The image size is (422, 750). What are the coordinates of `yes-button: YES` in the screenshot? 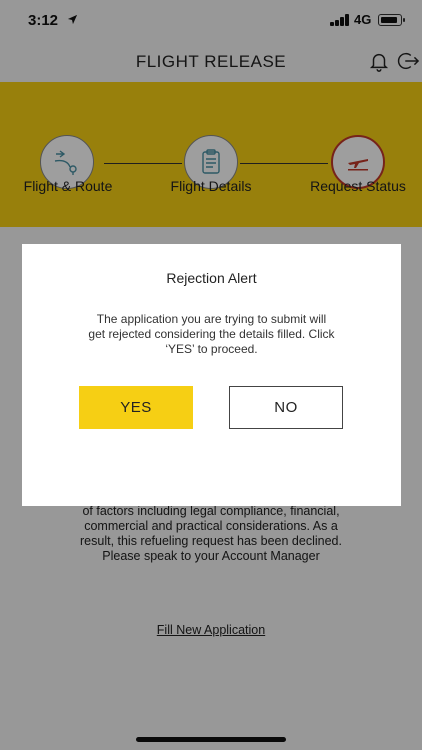 It's located at (136, 407).